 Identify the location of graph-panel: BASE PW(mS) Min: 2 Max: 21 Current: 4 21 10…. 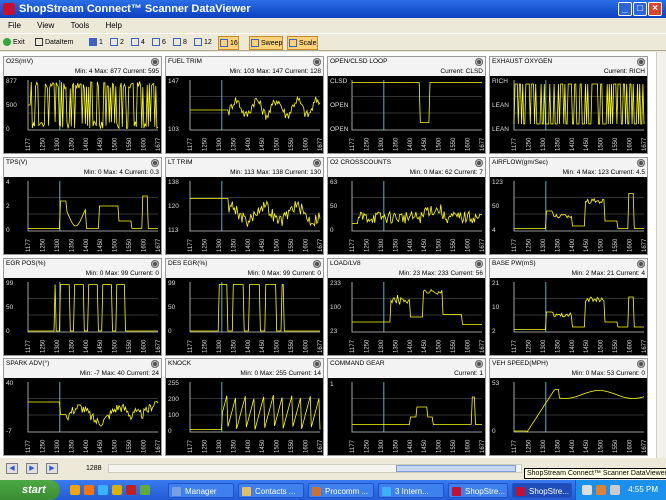
(568, 307).